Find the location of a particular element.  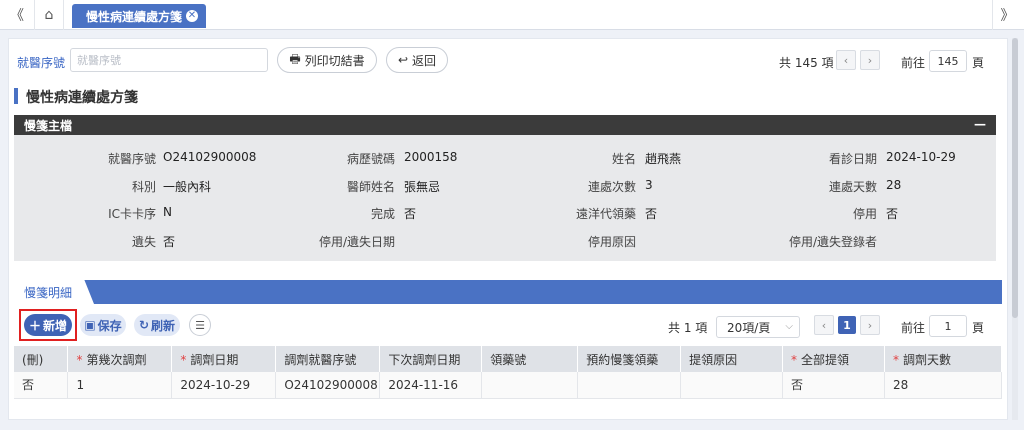

page-title: 慢性病連續處方箋 is located at coordinates (82, 98).